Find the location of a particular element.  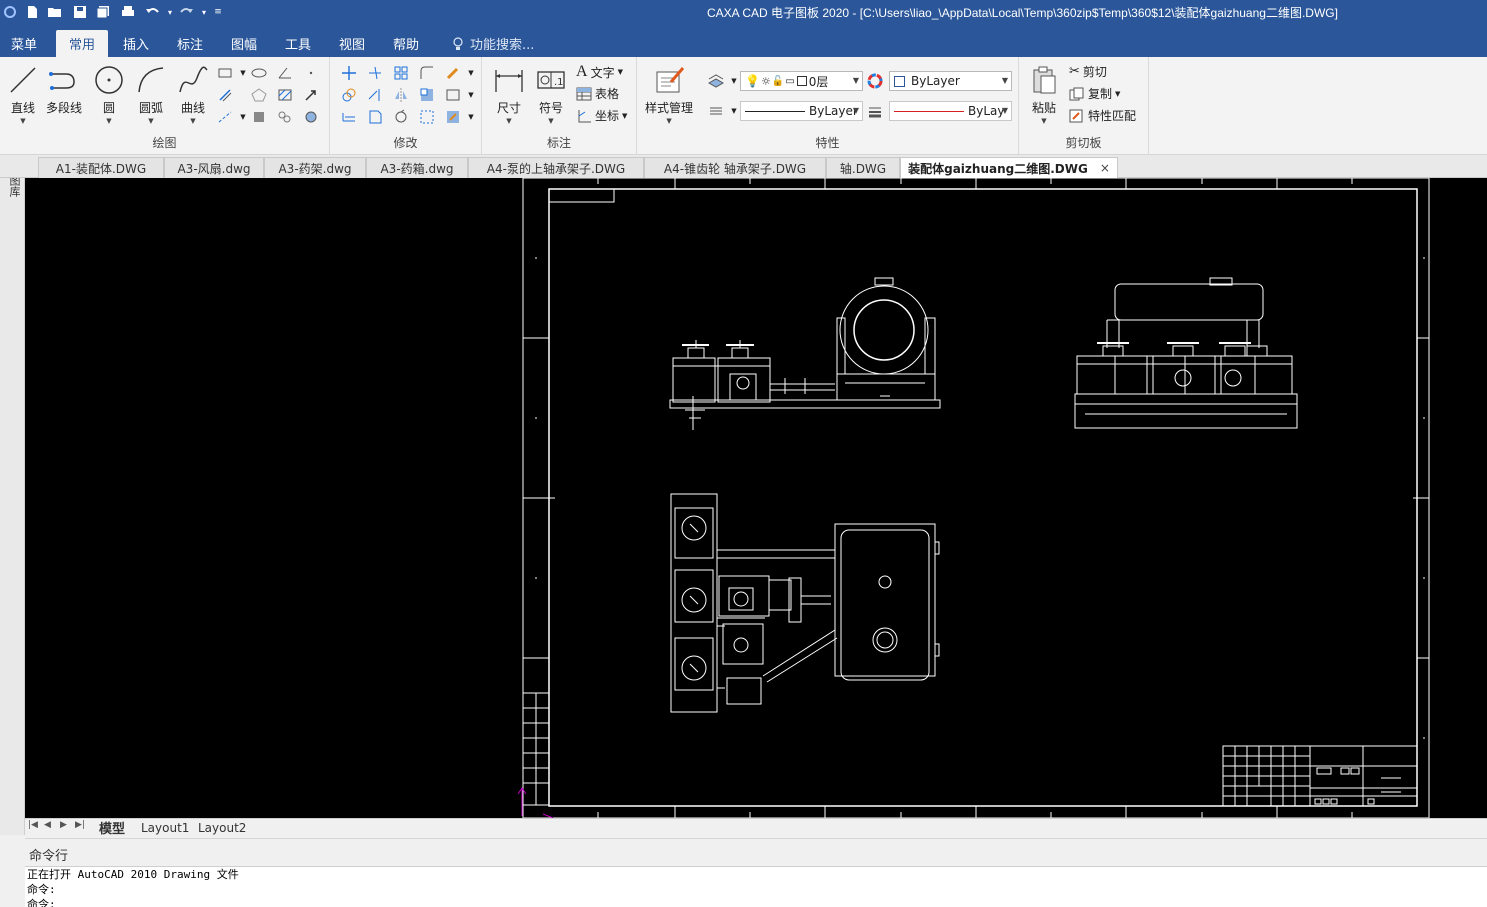

command-history: 正在打开 AutoCAD 2010 Drawing 文件 命令: 命令: is located at coordinates (756, 886).